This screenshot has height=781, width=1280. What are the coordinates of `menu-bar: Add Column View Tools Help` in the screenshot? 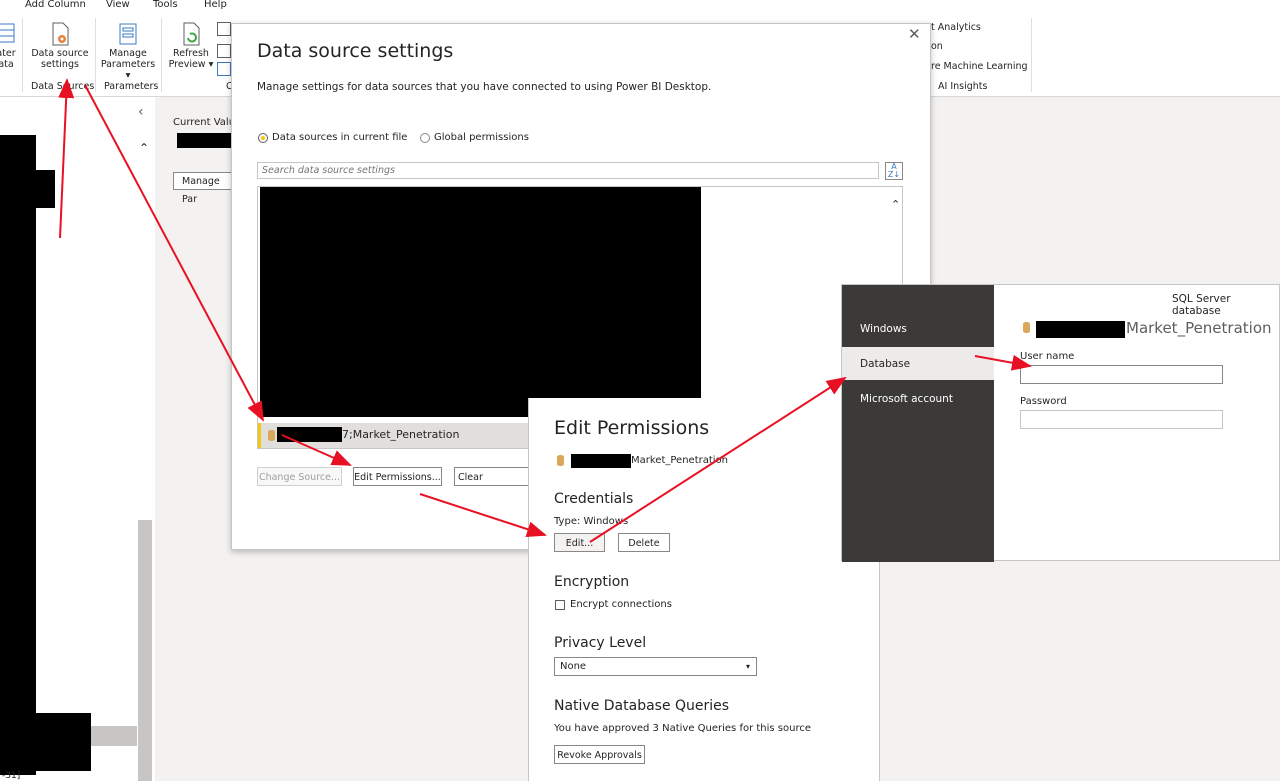 It's located at (640, 7).